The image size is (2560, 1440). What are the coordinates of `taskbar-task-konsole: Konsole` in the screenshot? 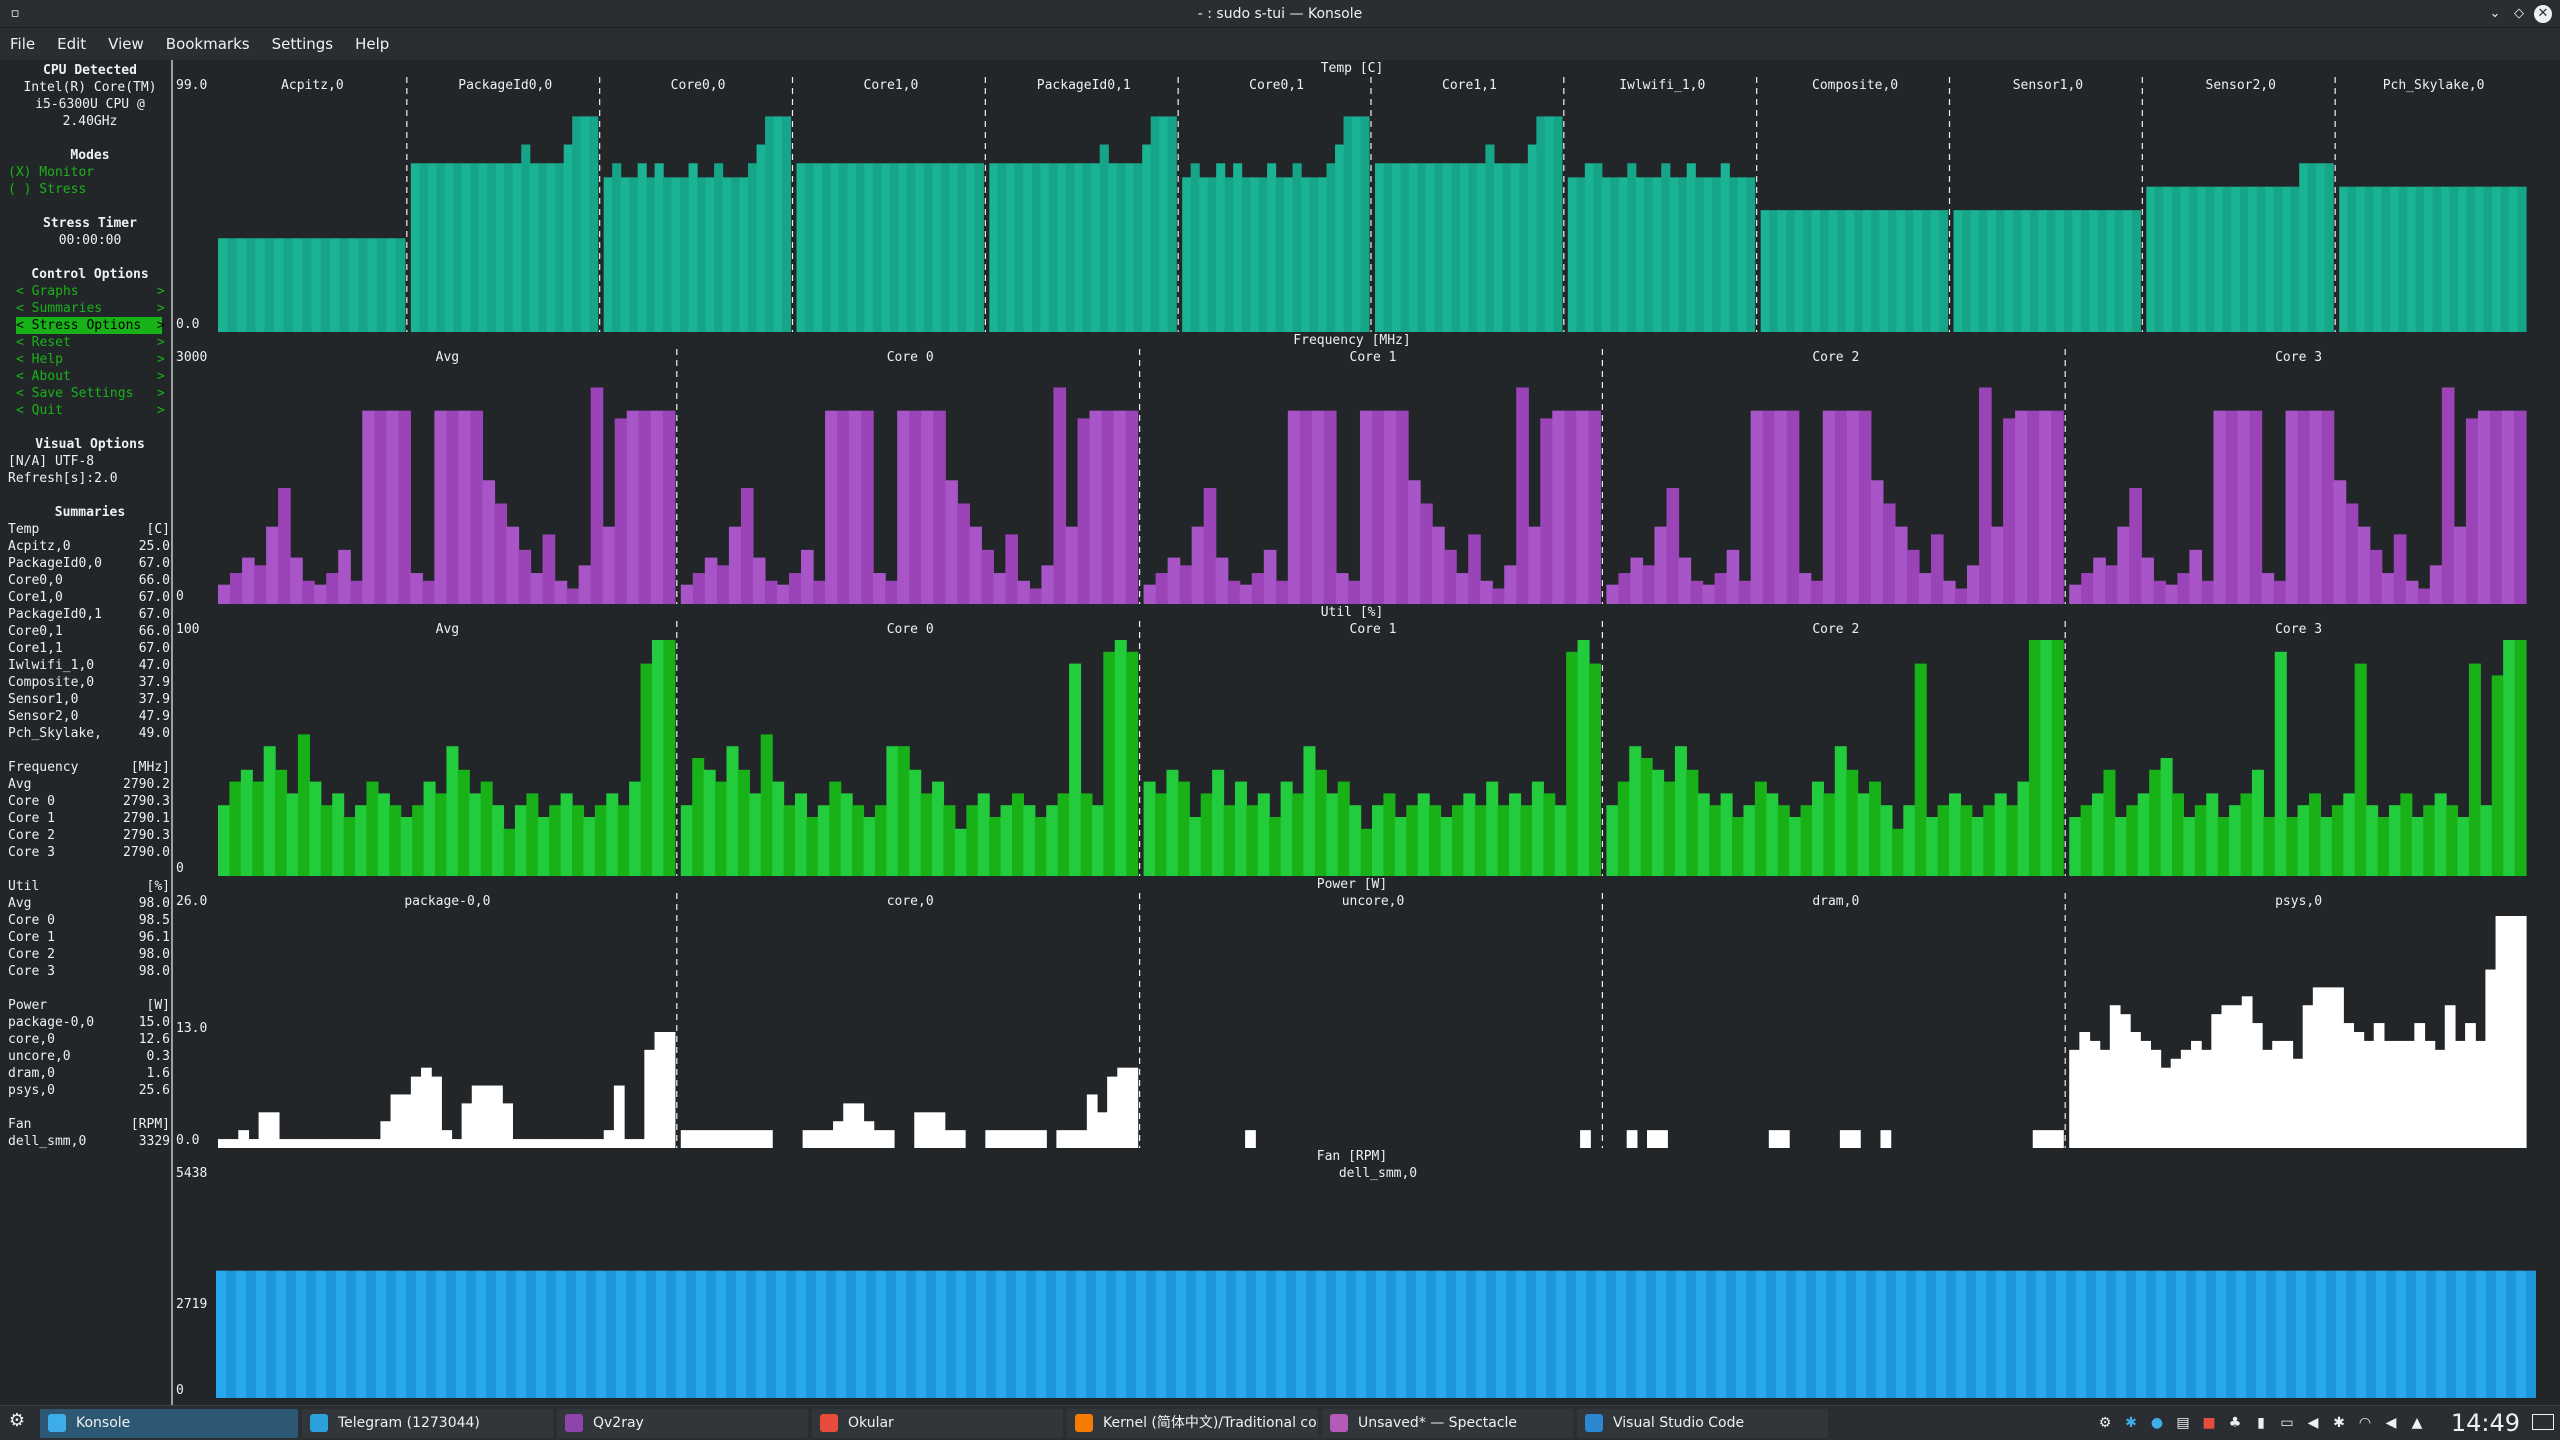 It's located at (169, 1423).